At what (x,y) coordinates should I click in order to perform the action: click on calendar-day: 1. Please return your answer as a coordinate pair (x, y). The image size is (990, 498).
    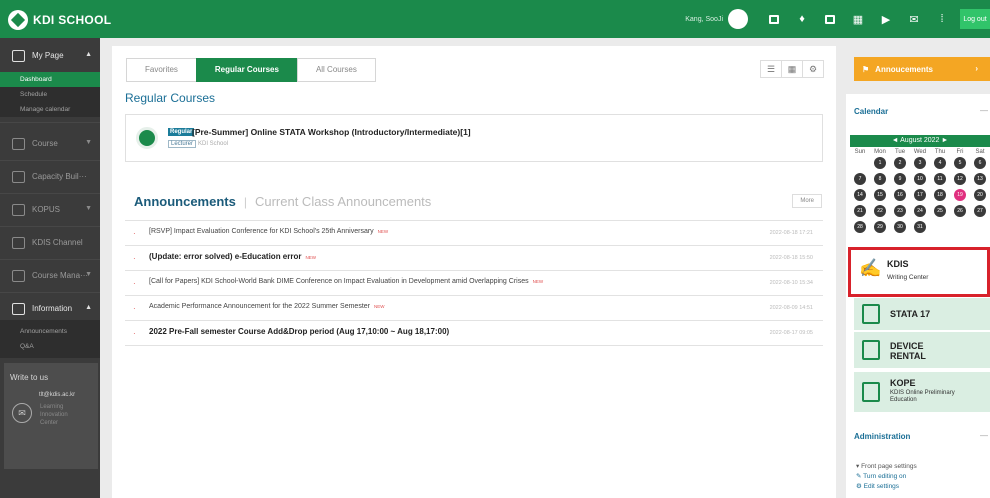
    Looking at the image, I should click on (880, 163).